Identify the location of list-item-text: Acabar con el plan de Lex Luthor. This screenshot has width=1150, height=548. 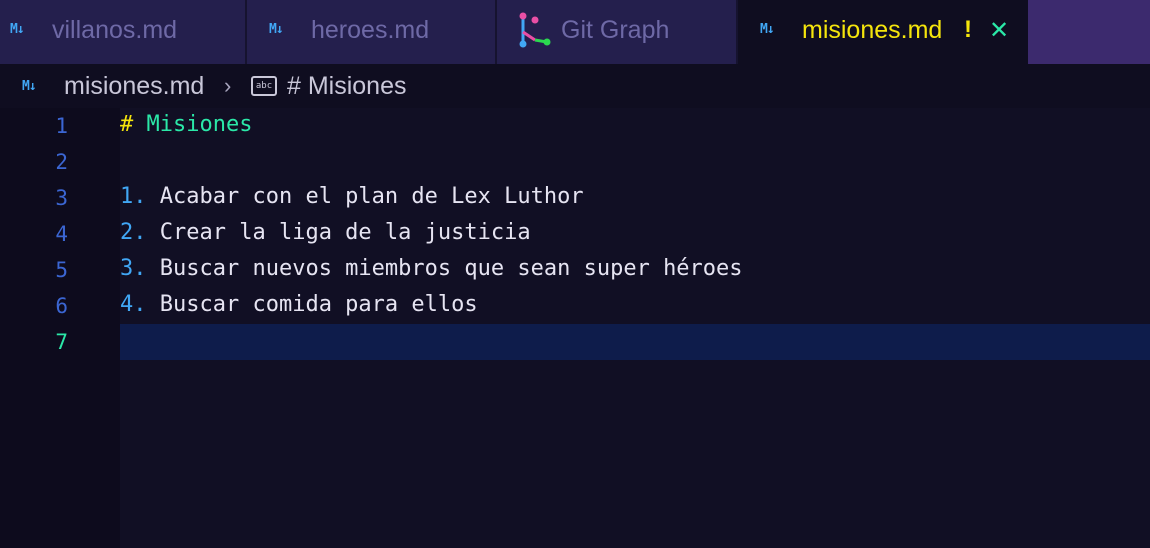
(371, 196).